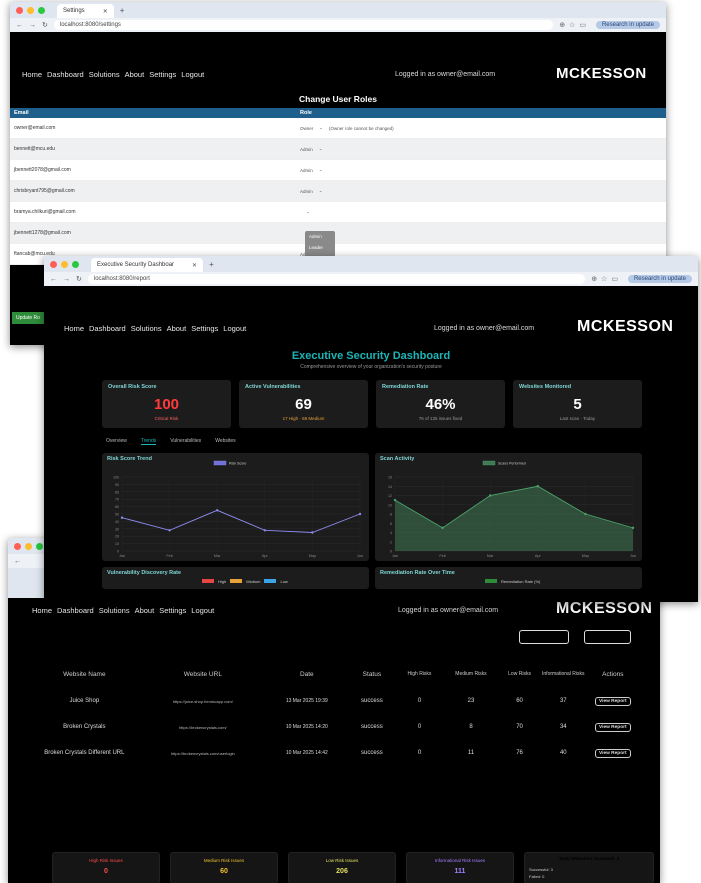 This screenshot has height=883, width=701. I want to click on x-tick-label: Feb, so click(169, 556).